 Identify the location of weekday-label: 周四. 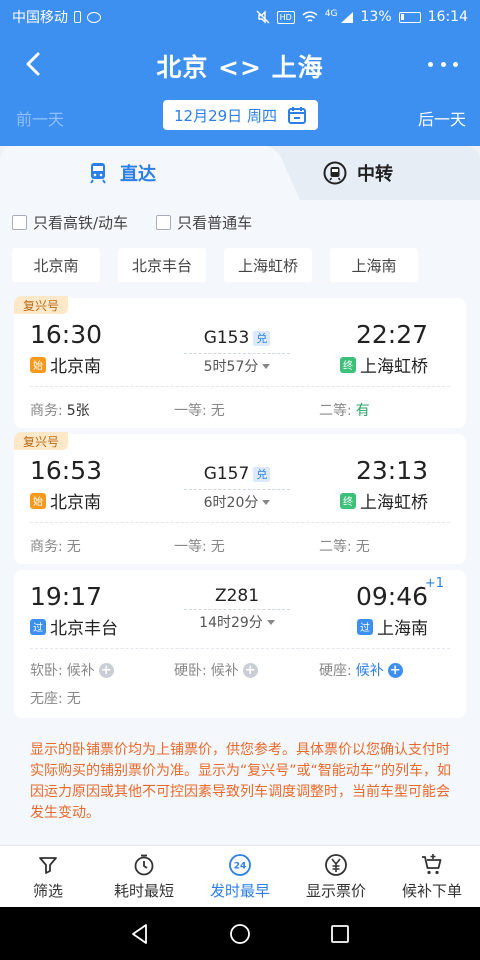
(261, 115).